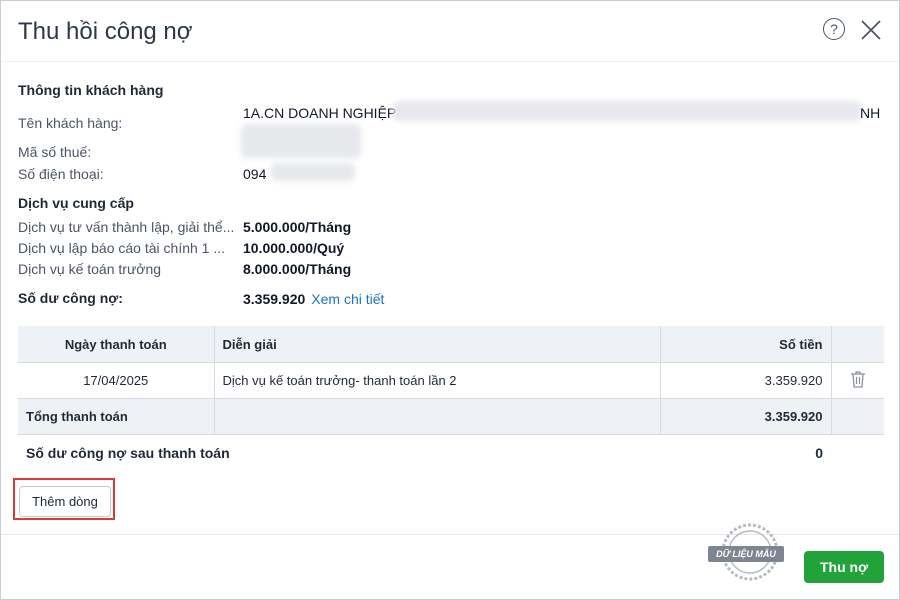  I want to click on balance-row: 3.359.920 Xem chi tiết, so click(313, 299).